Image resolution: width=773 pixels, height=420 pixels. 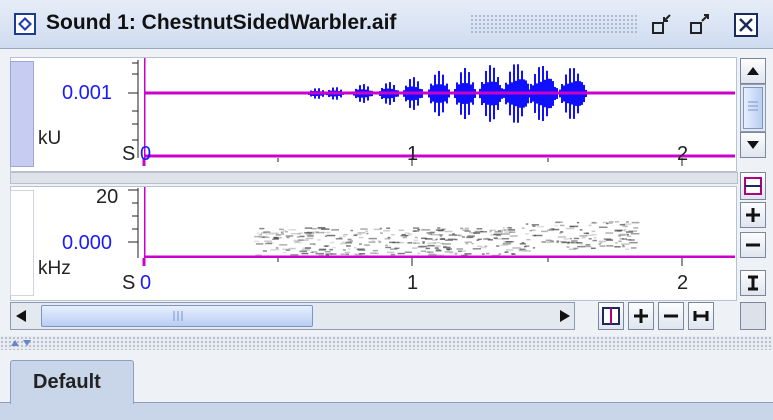 What do you see at coordinates (54, 268) in the screenshot?
I see `spectrogram-unit-label: kHz` at bounding box center [54, 268].